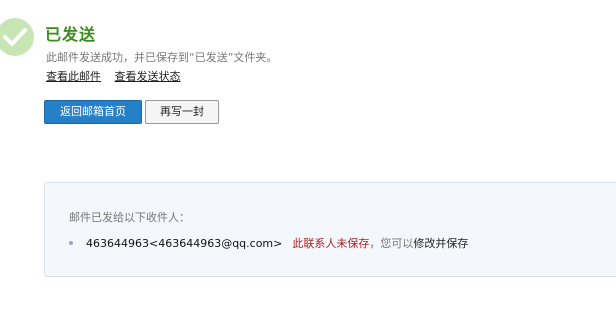 The width and height of the screenshot is (616, 312). What do you see at coordinates (440, 243) in the screenshot?
I see `edit-and-save-link: 修改并保存` at bounding box center [440, 243].